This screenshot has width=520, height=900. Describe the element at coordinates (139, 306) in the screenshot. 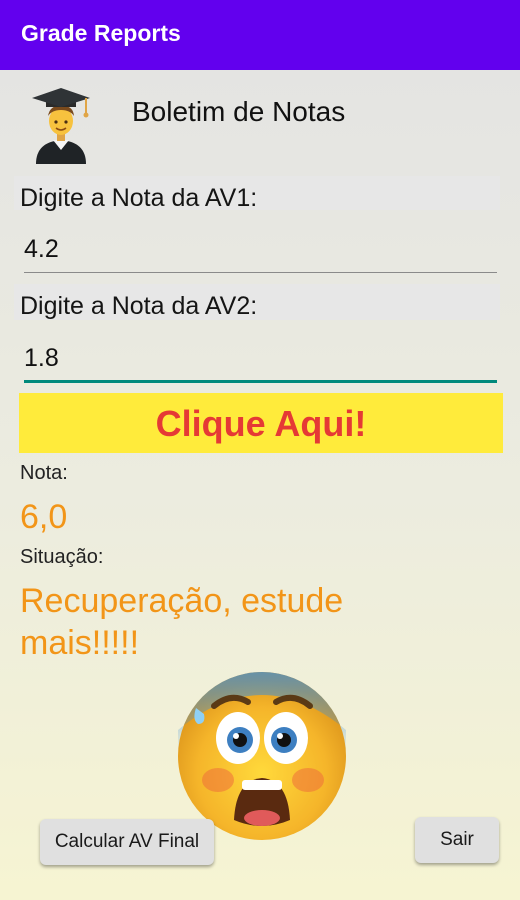

I see `av2-label: Digite a Nota da AV2:` at that location.